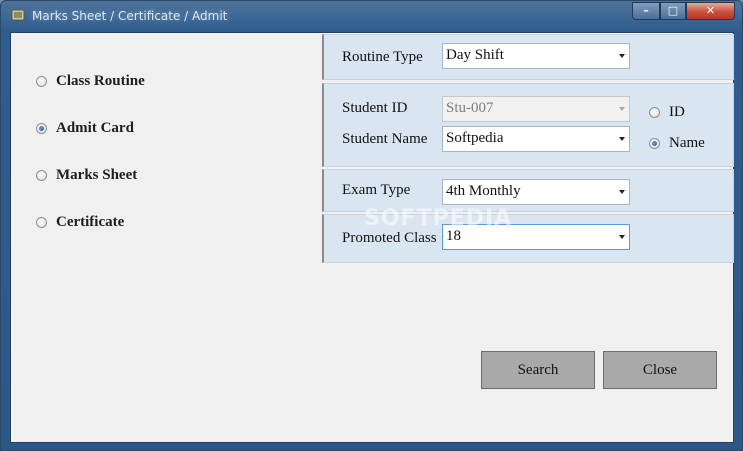 This screenshot has width=743, height=451. Describe the element at coordinates (667, 112) in the screenshot. I see `radio-search-by-id: ID` at that location.